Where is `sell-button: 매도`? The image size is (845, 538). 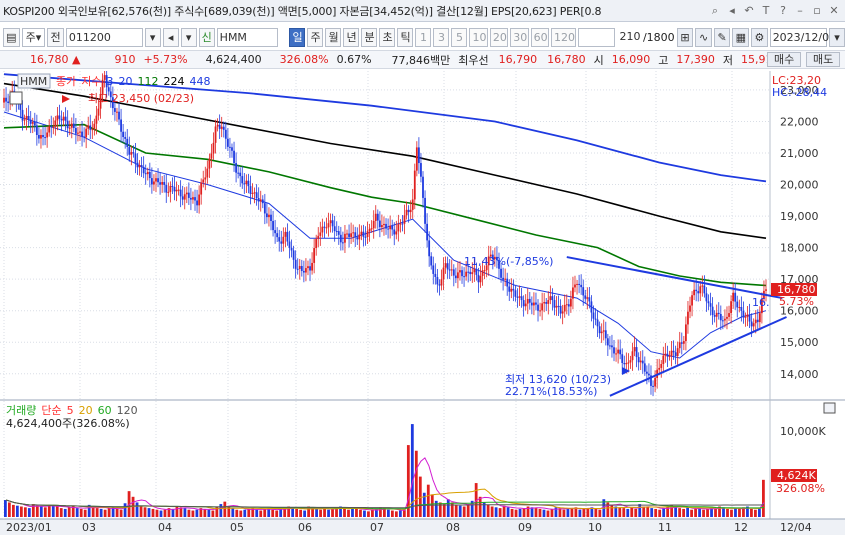 sell-button: 매도 is located at coordinates (823, 59).